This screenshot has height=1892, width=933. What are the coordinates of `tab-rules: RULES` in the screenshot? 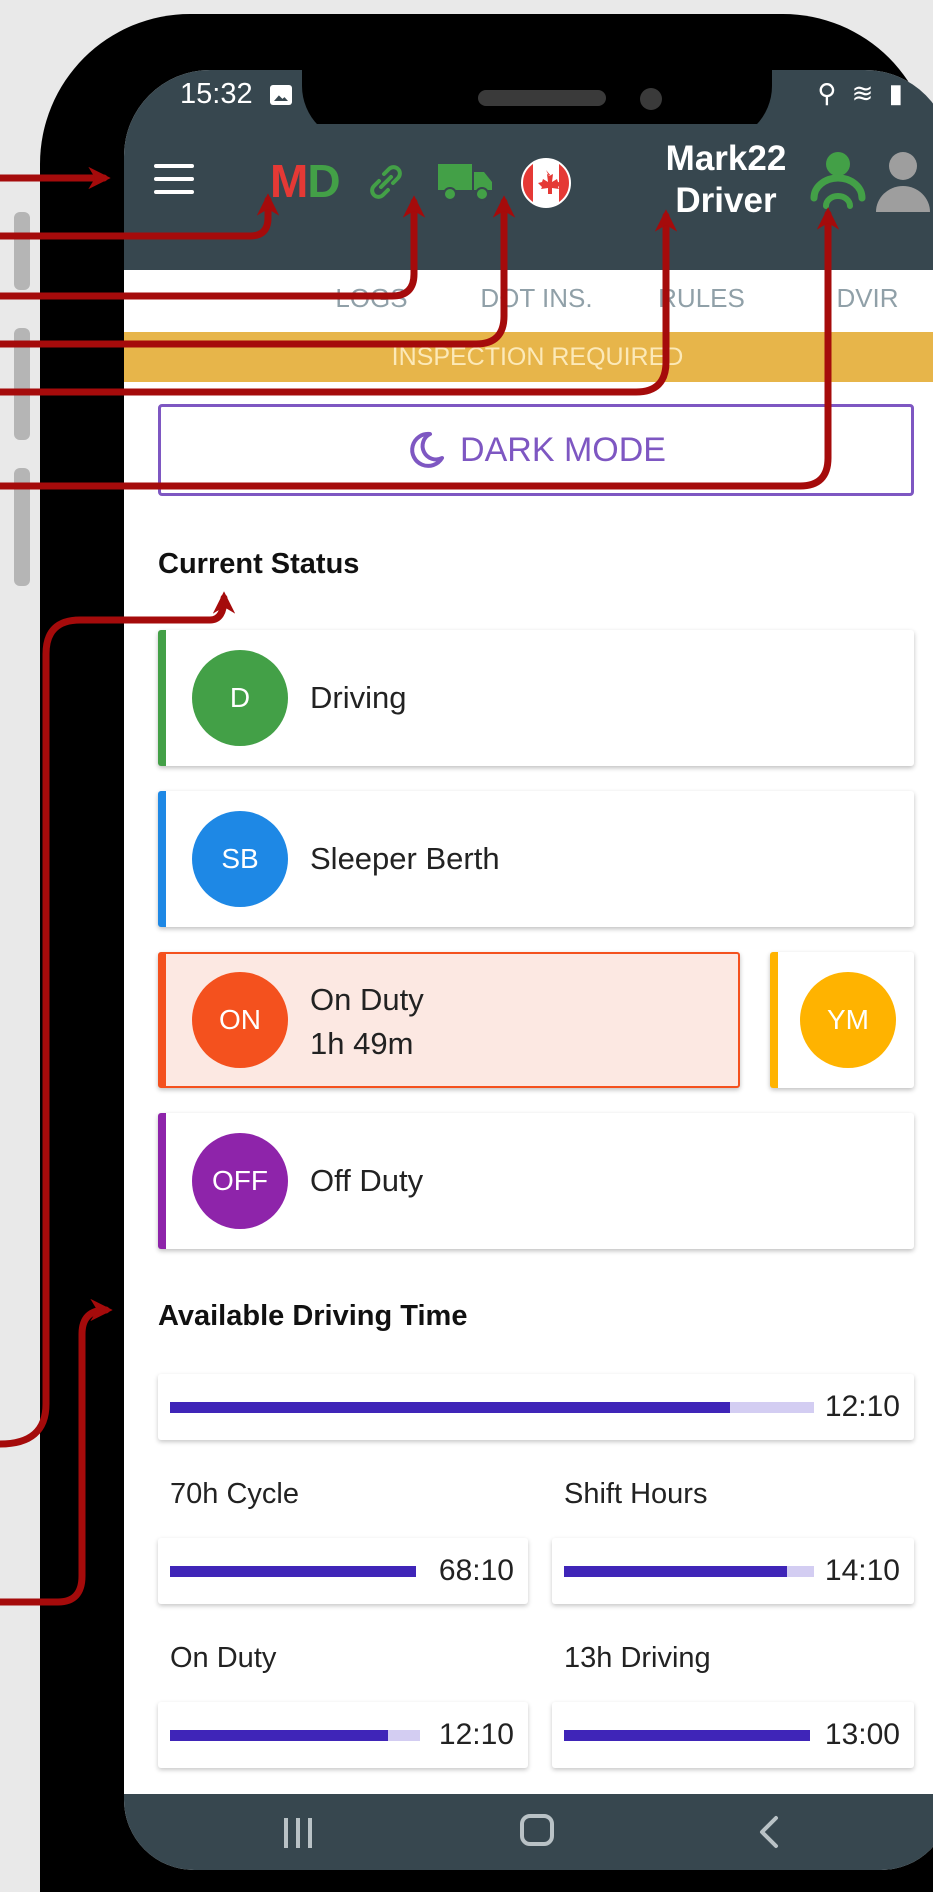 It's located at (701, 301).